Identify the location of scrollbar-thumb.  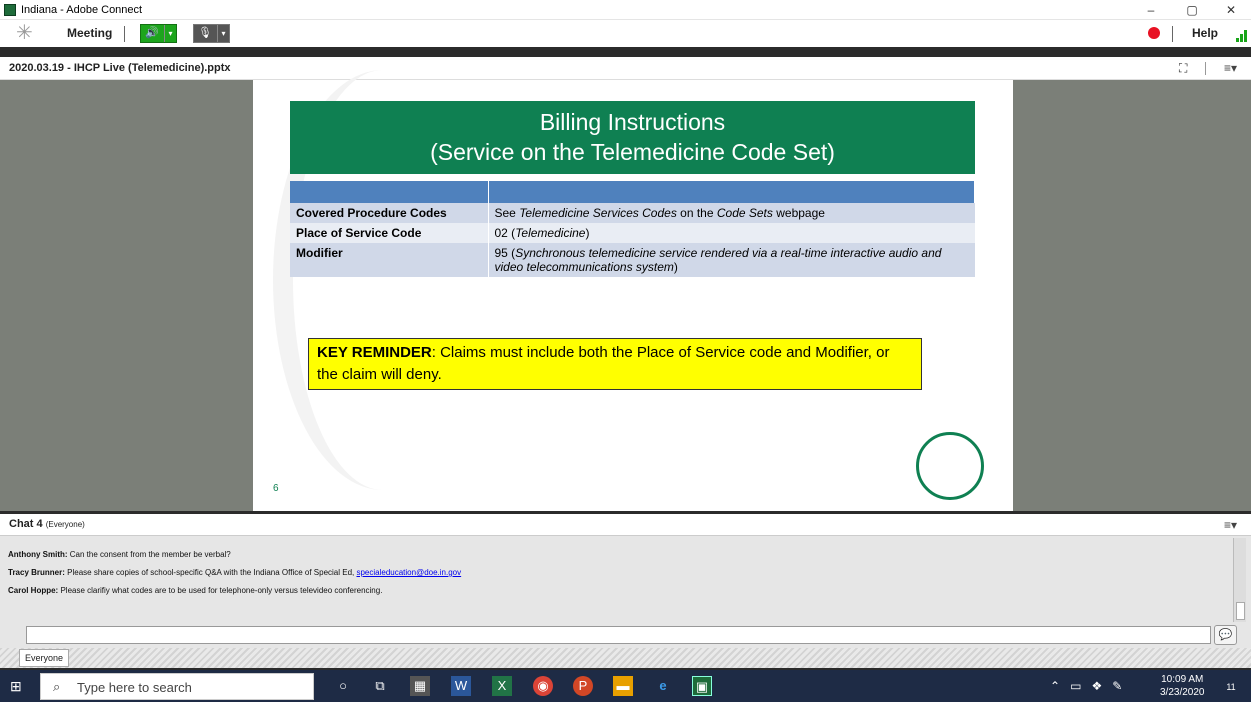
(1240, 611).